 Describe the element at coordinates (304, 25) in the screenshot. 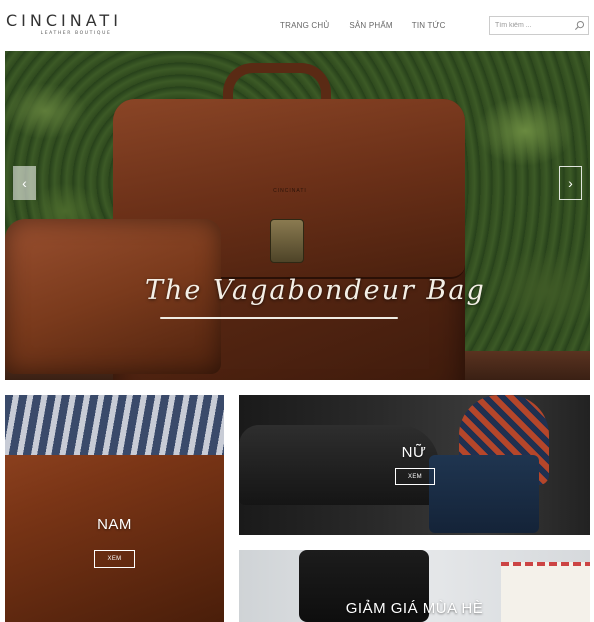

I see `nav-item-home: TRANG CHỦ` at that location.